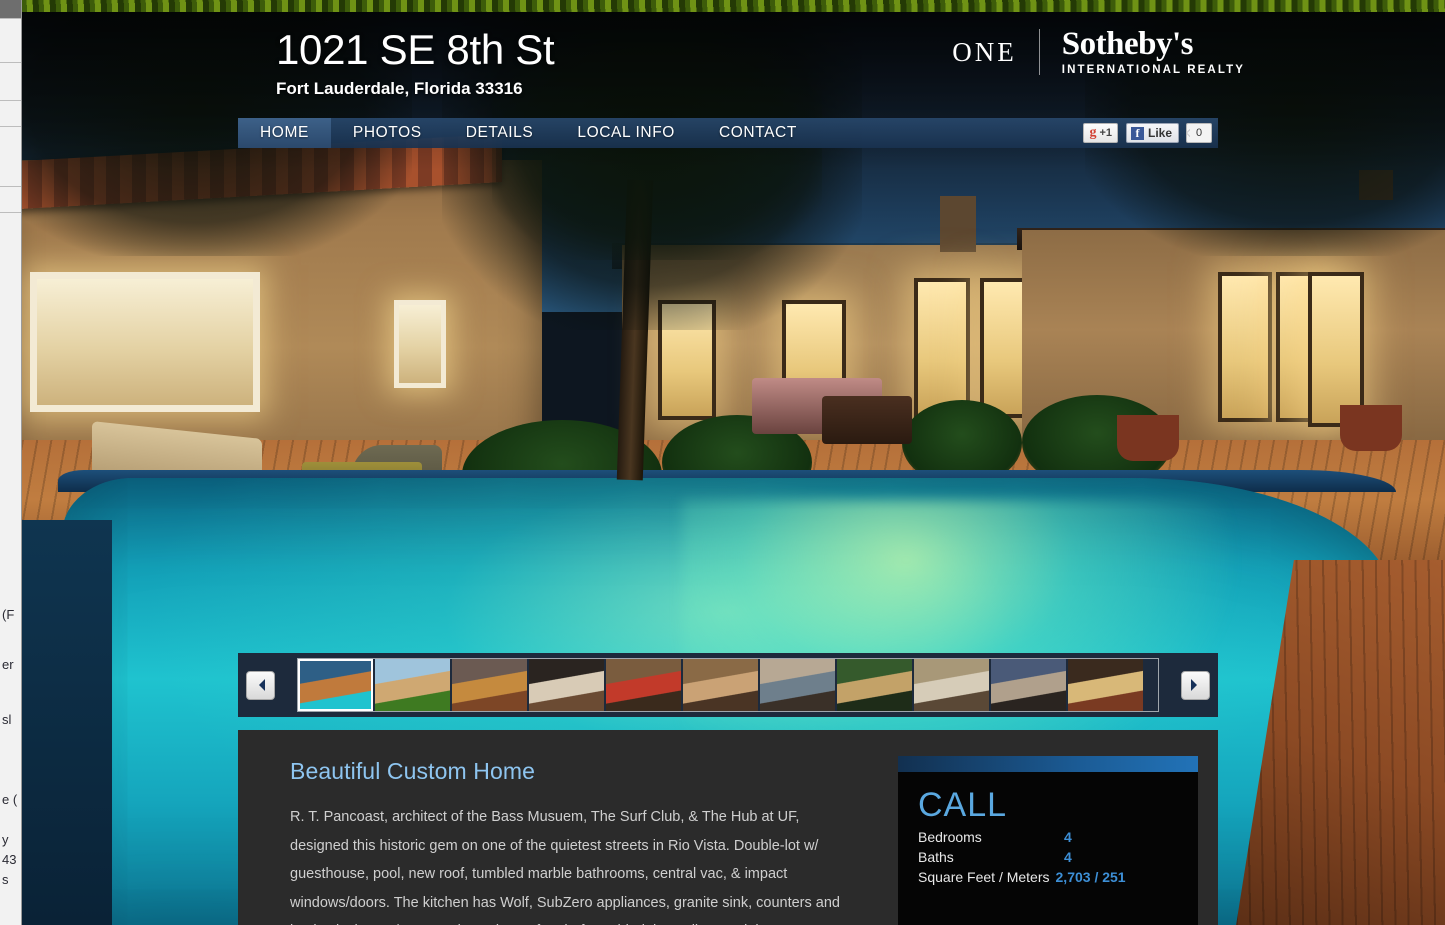  What do you see at coordinates (415, 49) in the screenshot?
I see `page-title: 1021 SE 8th St` at bounding box center [415, 49].